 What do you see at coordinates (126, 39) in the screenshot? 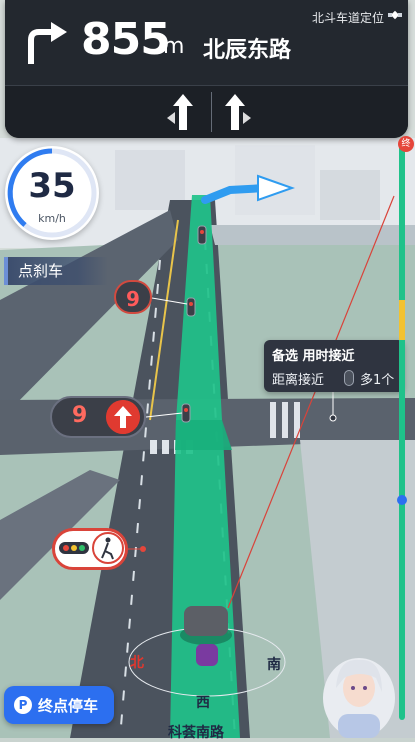
I see `turn-distance: 855` at bounding box center [126, 39].